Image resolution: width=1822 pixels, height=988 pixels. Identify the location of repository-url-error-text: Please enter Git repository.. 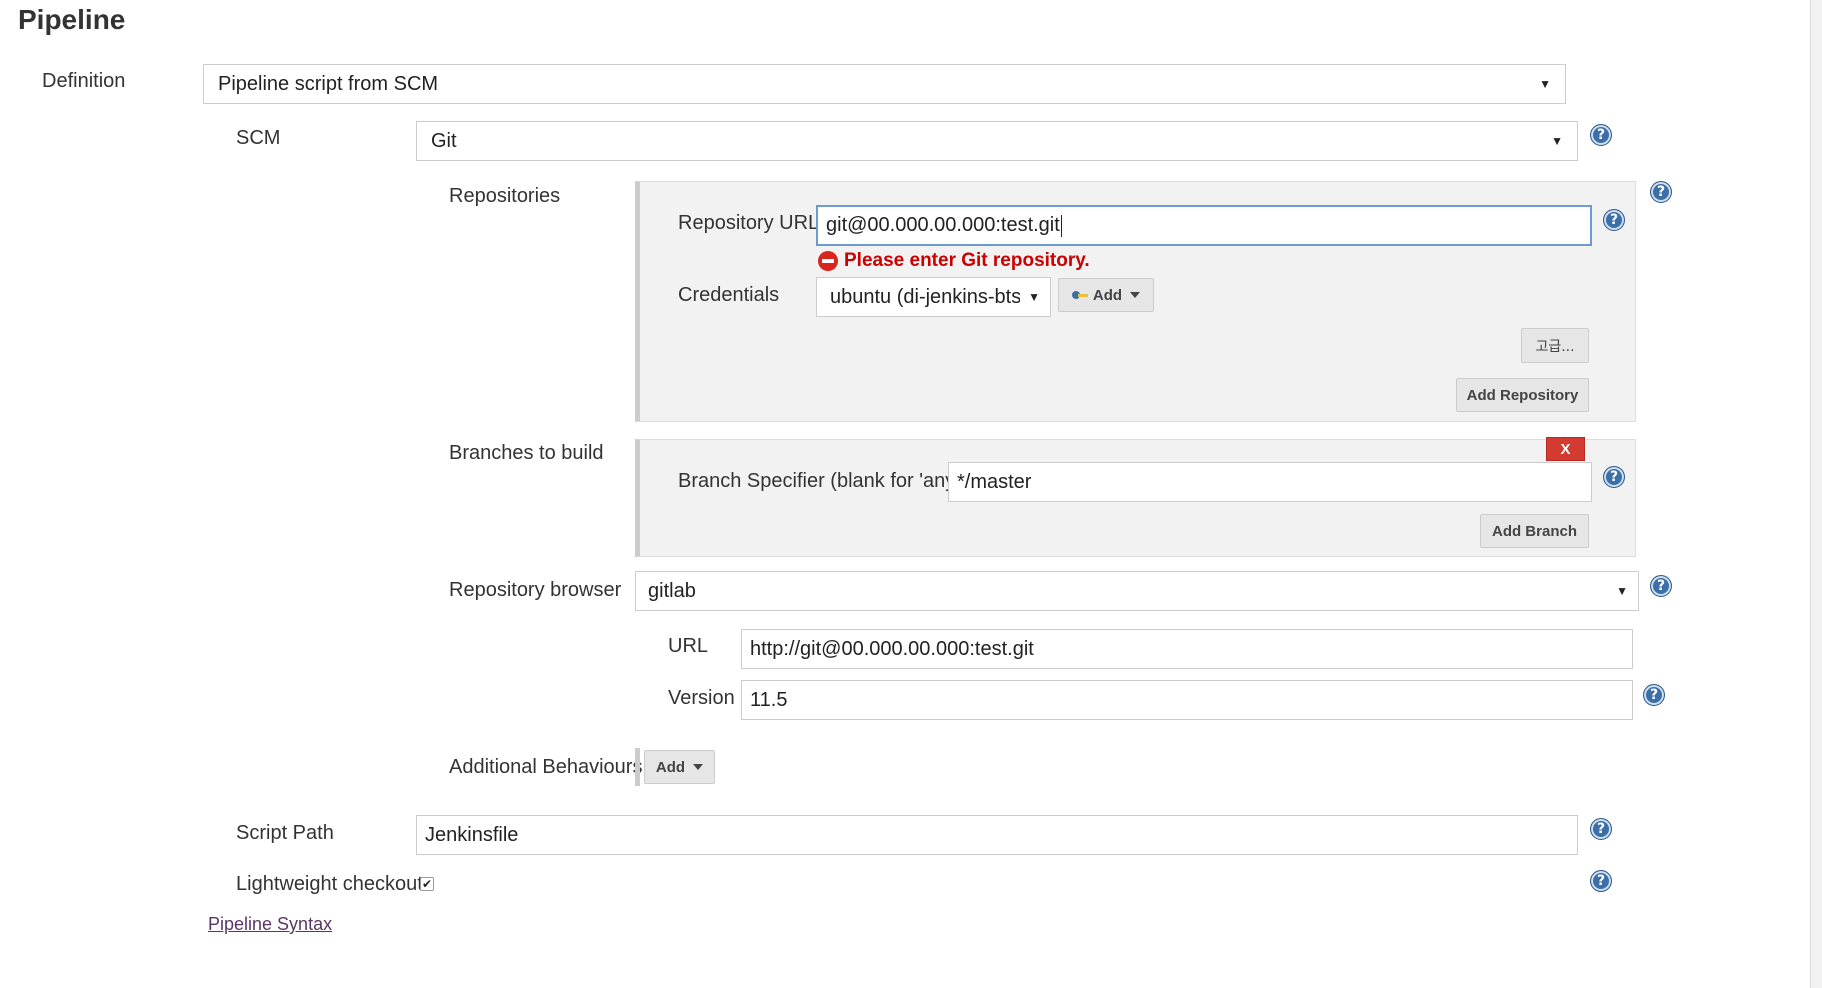
(967, 260).